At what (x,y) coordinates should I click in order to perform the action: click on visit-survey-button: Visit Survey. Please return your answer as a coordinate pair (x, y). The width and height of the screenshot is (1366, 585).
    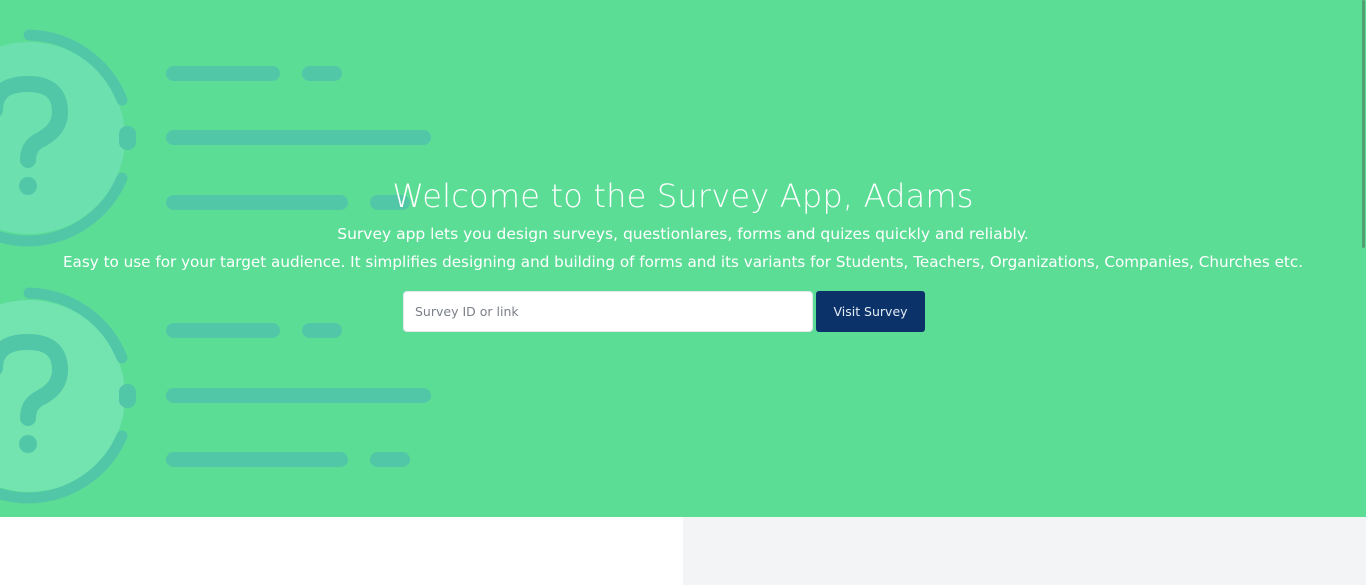
    Looking at the image, I should click on (870, 311).